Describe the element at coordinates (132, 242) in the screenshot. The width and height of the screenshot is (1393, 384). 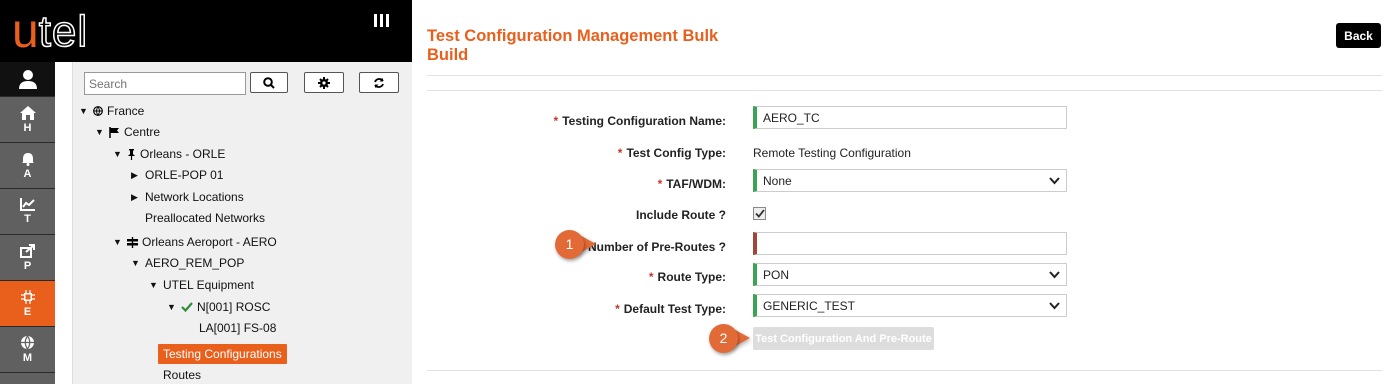
I see `signpost-icon` at that location.